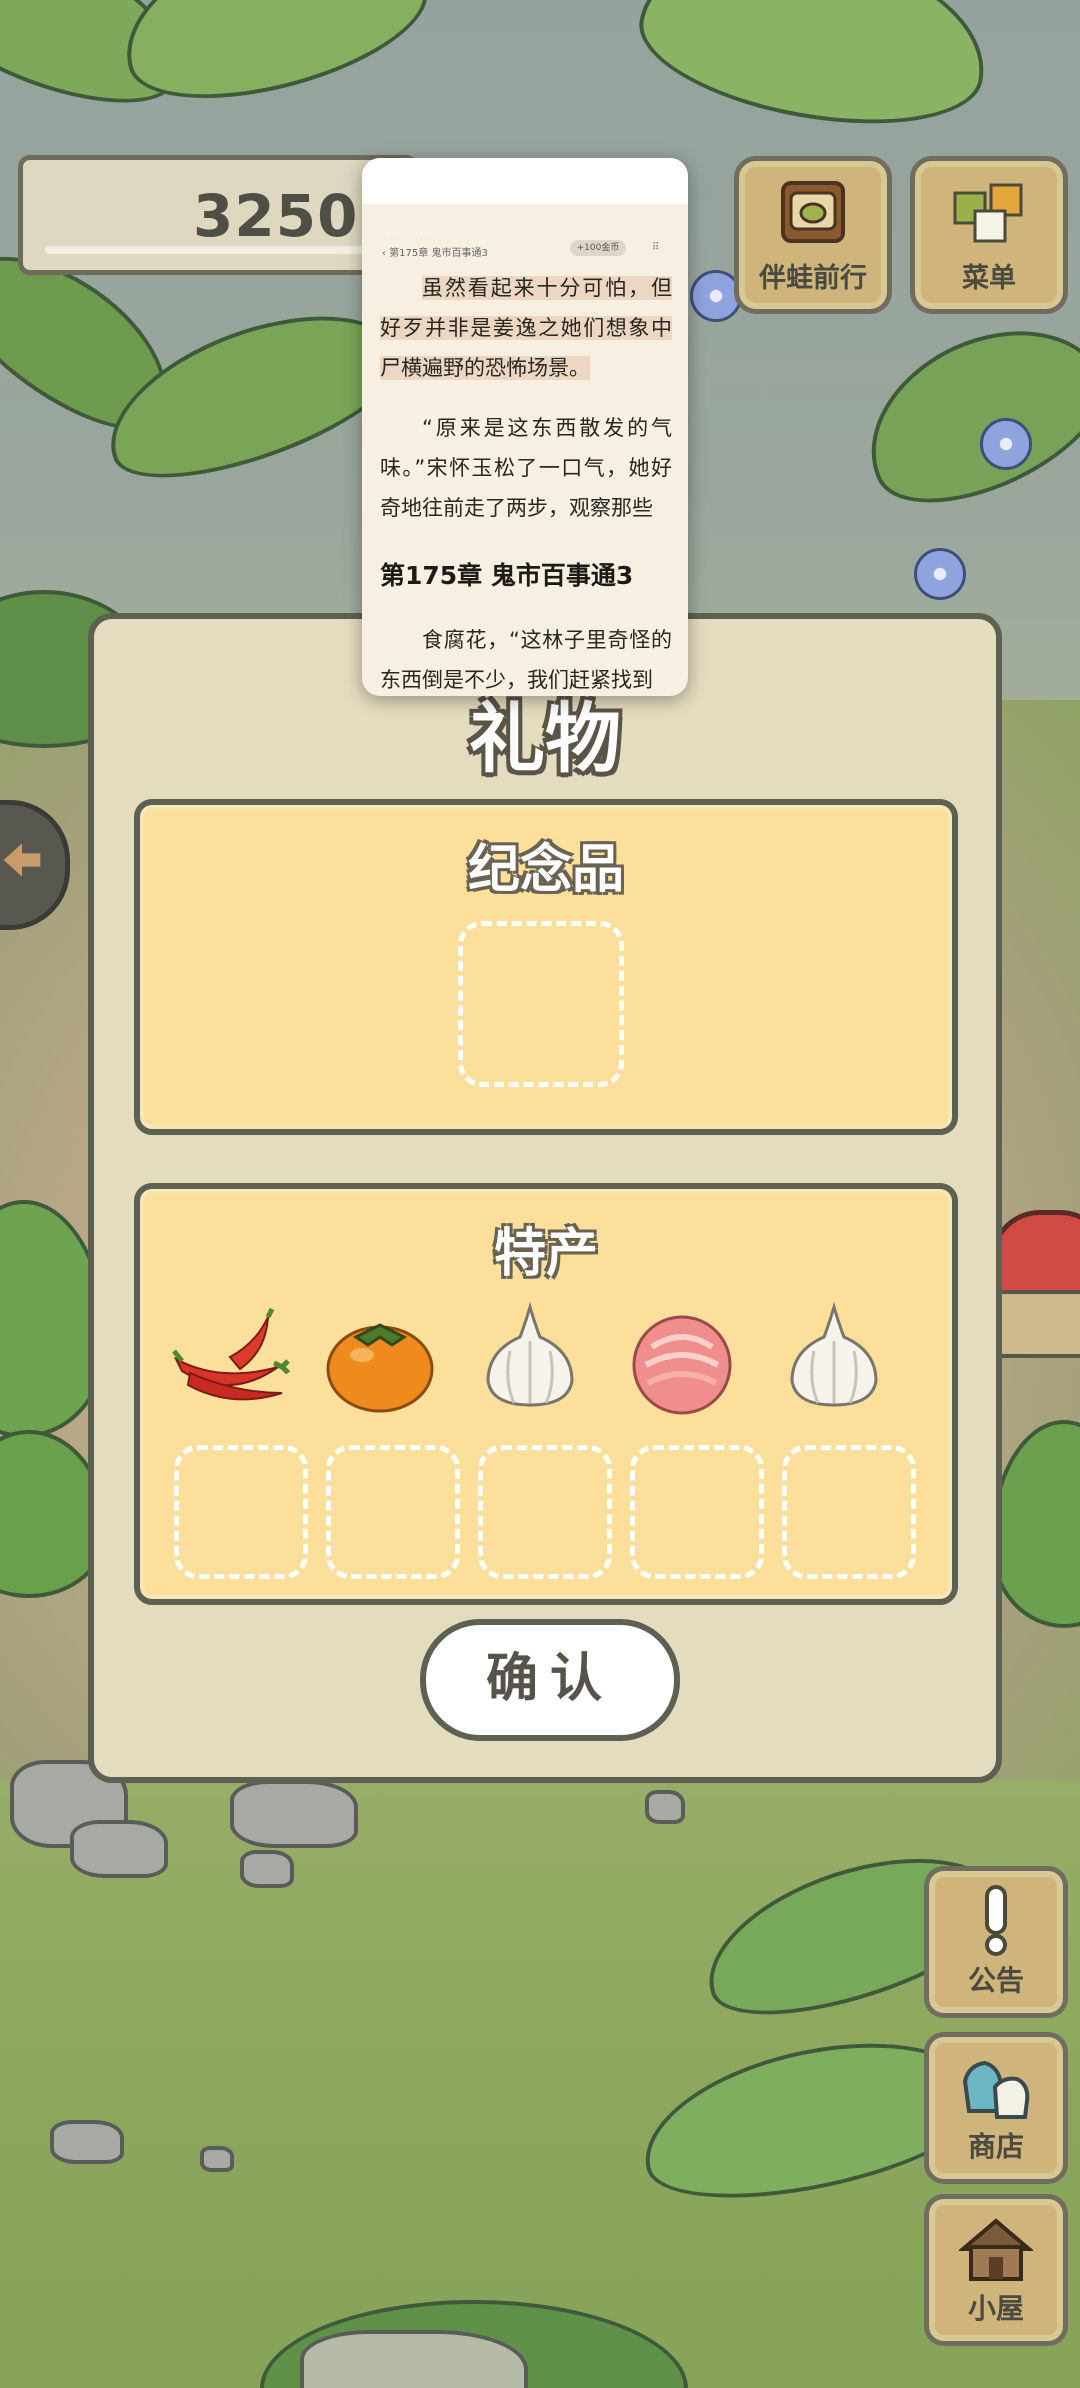 The image size is (1080, 2388). What do you see at coordinates (682, 1362) in the screenshot?
I see `peach-icon` at bounding box center [682, 1362].